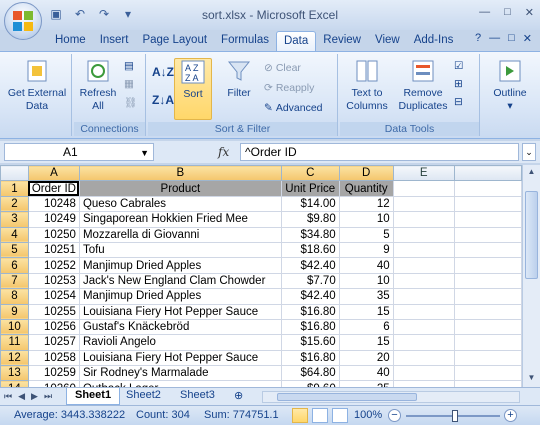 The width and height of the screenshot is (540, 425). Describe the element at coordinates (423, 173) in the screenshot. I see `column-header-e: E` at that location.